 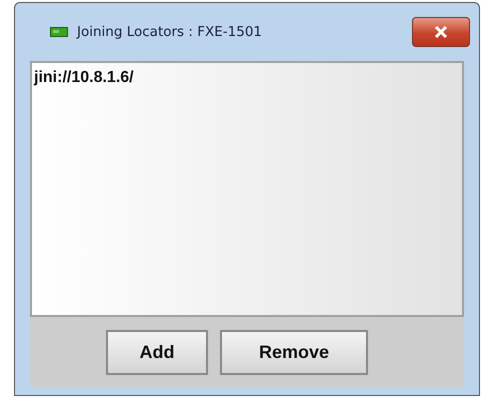 I want to click on window-title: Joining Locators : FXE-1501, so click(x=170, y=32).